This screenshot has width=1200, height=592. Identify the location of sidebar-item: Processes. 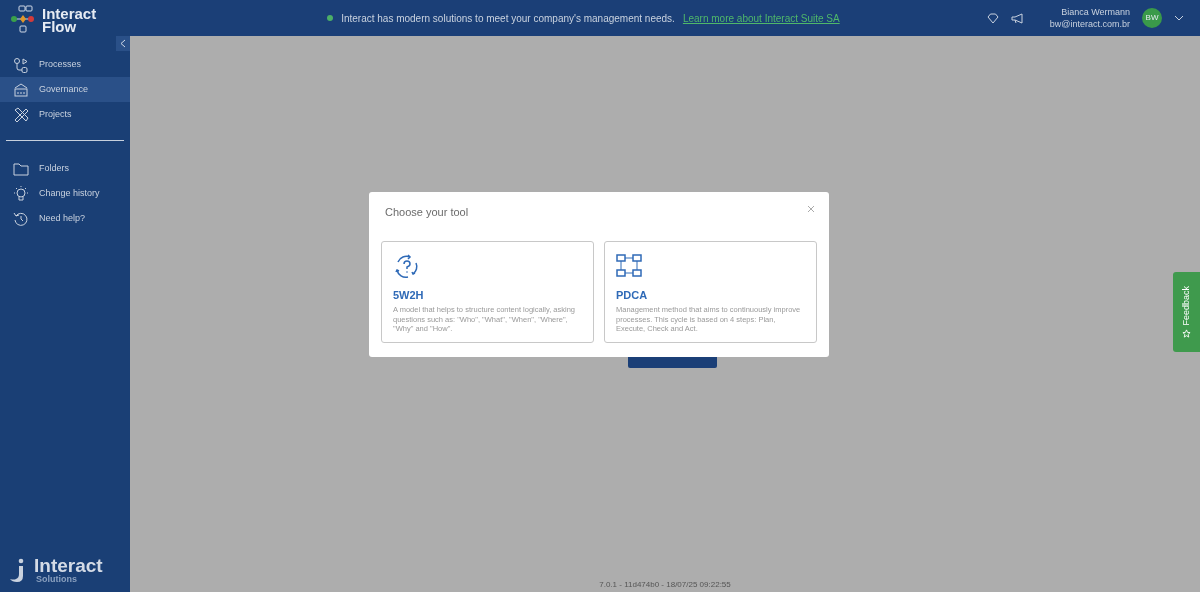
(65, 64).